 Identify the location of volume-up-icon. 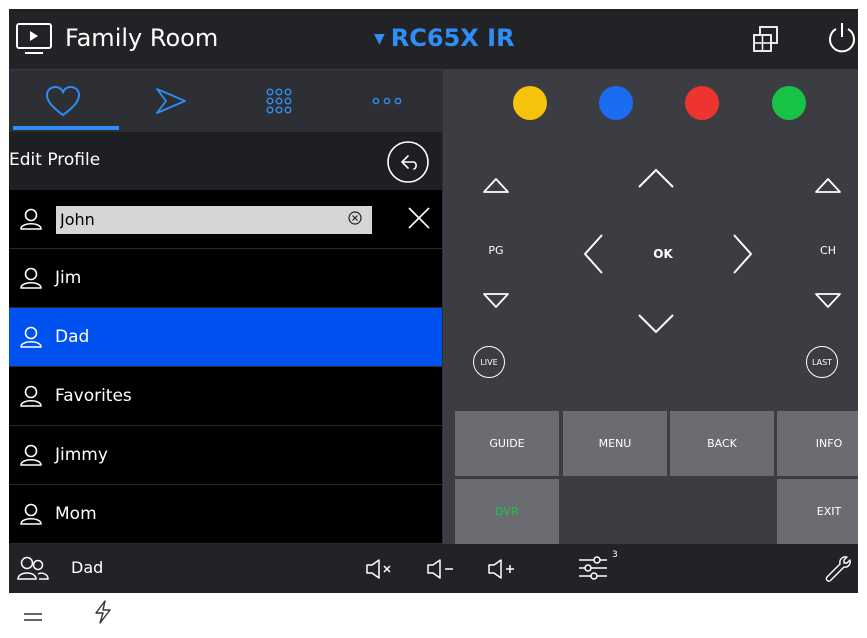
(502, 569).